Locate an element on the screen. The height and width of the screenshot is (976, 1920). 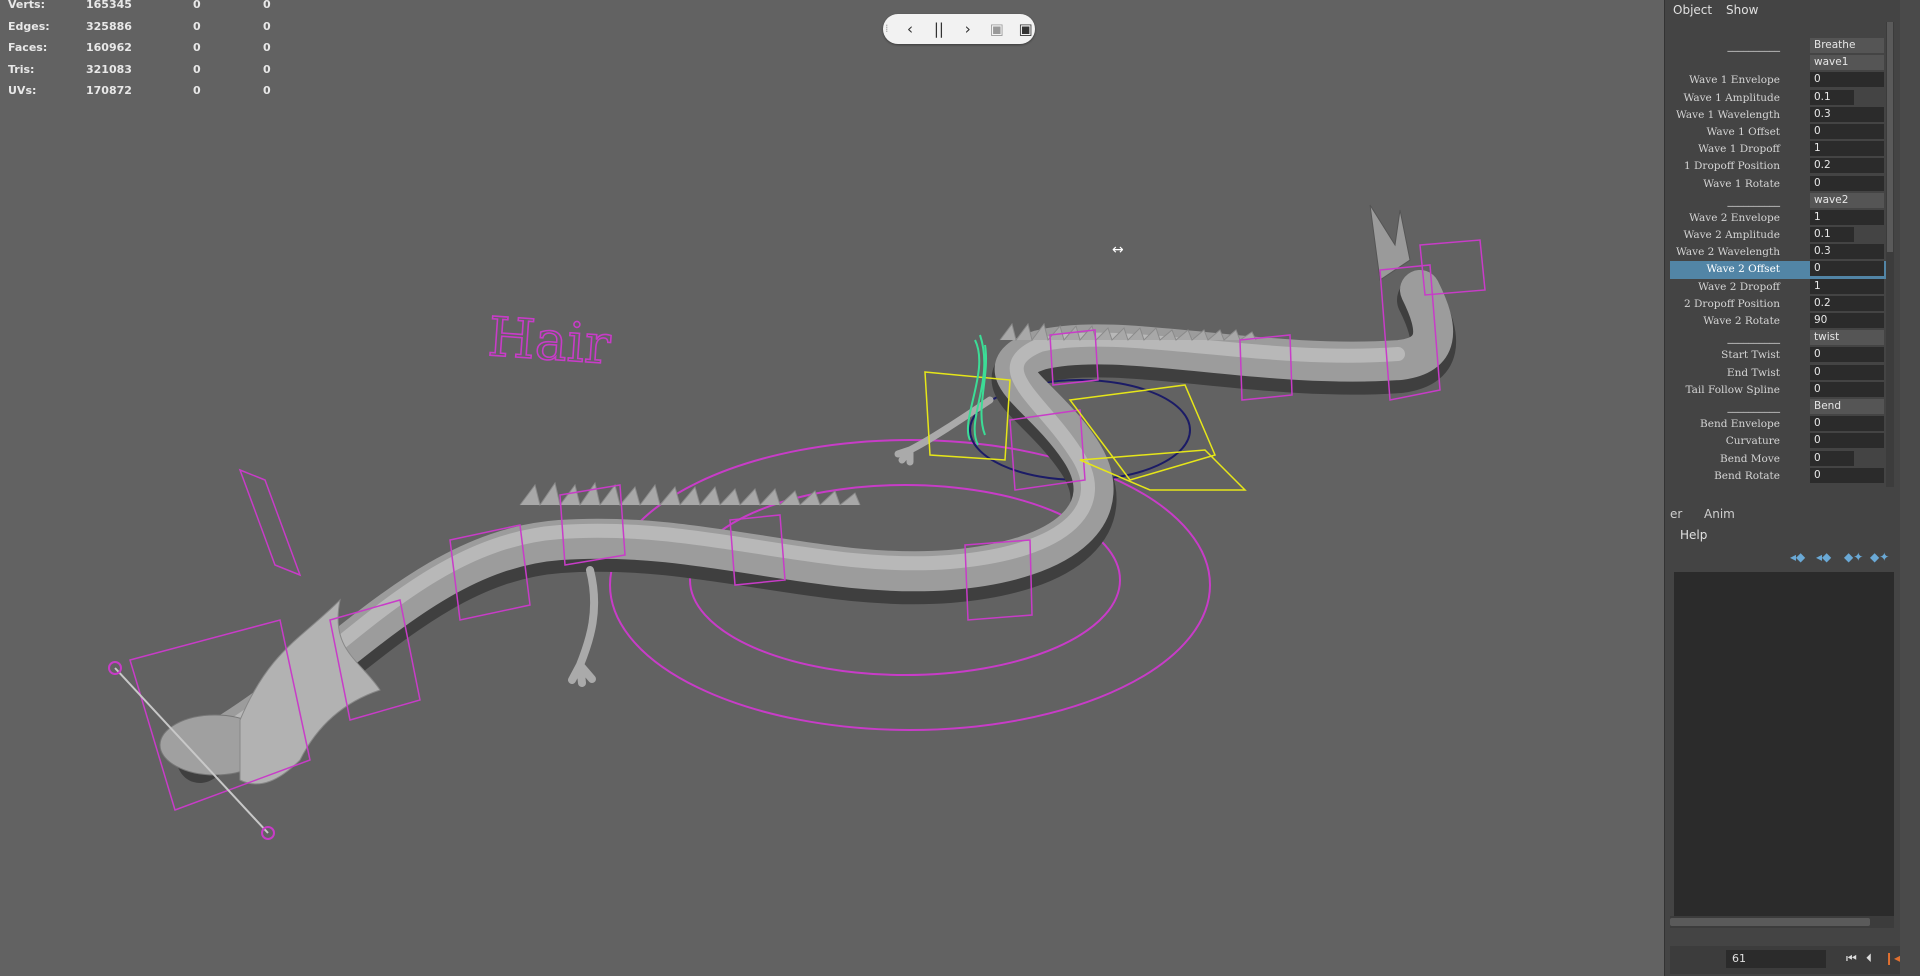
attribute-row: Wave 2 Offset 0 is located at coordinates (1780, 270).